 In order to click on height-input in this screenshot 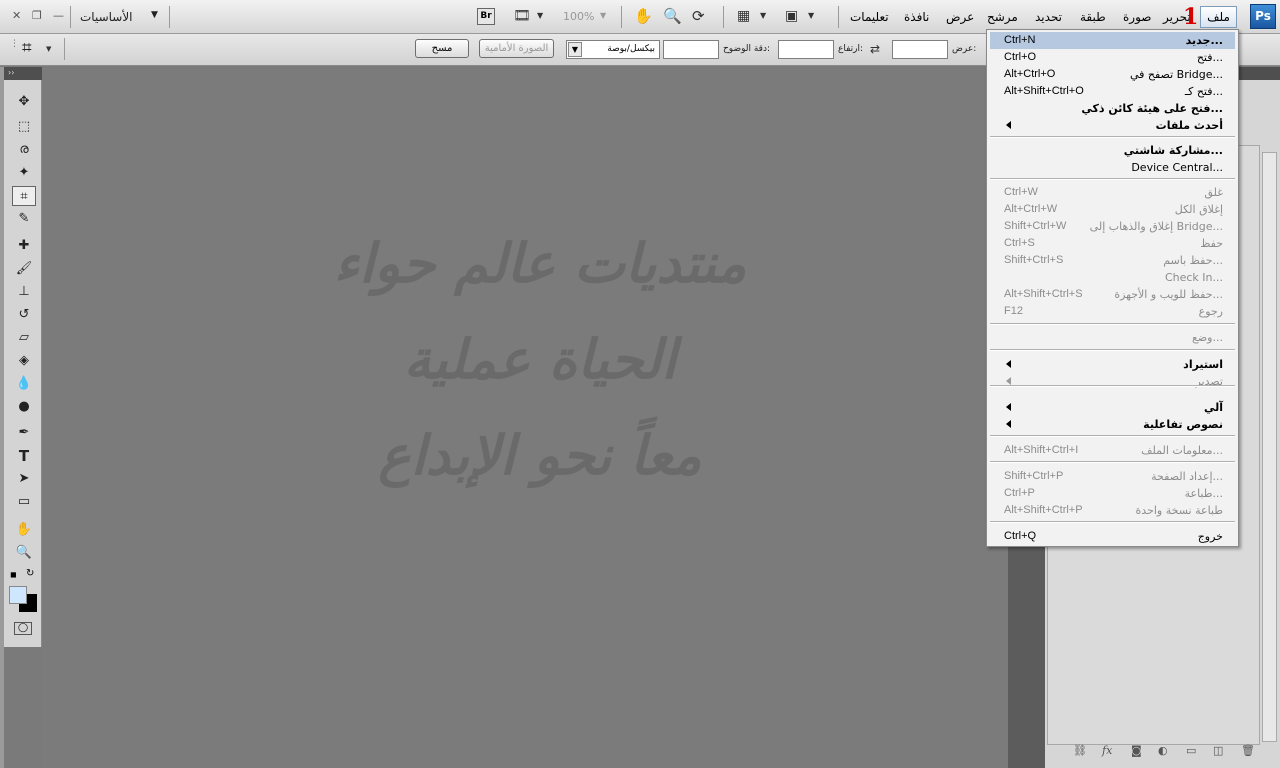, I will do `click(806, 49)`.